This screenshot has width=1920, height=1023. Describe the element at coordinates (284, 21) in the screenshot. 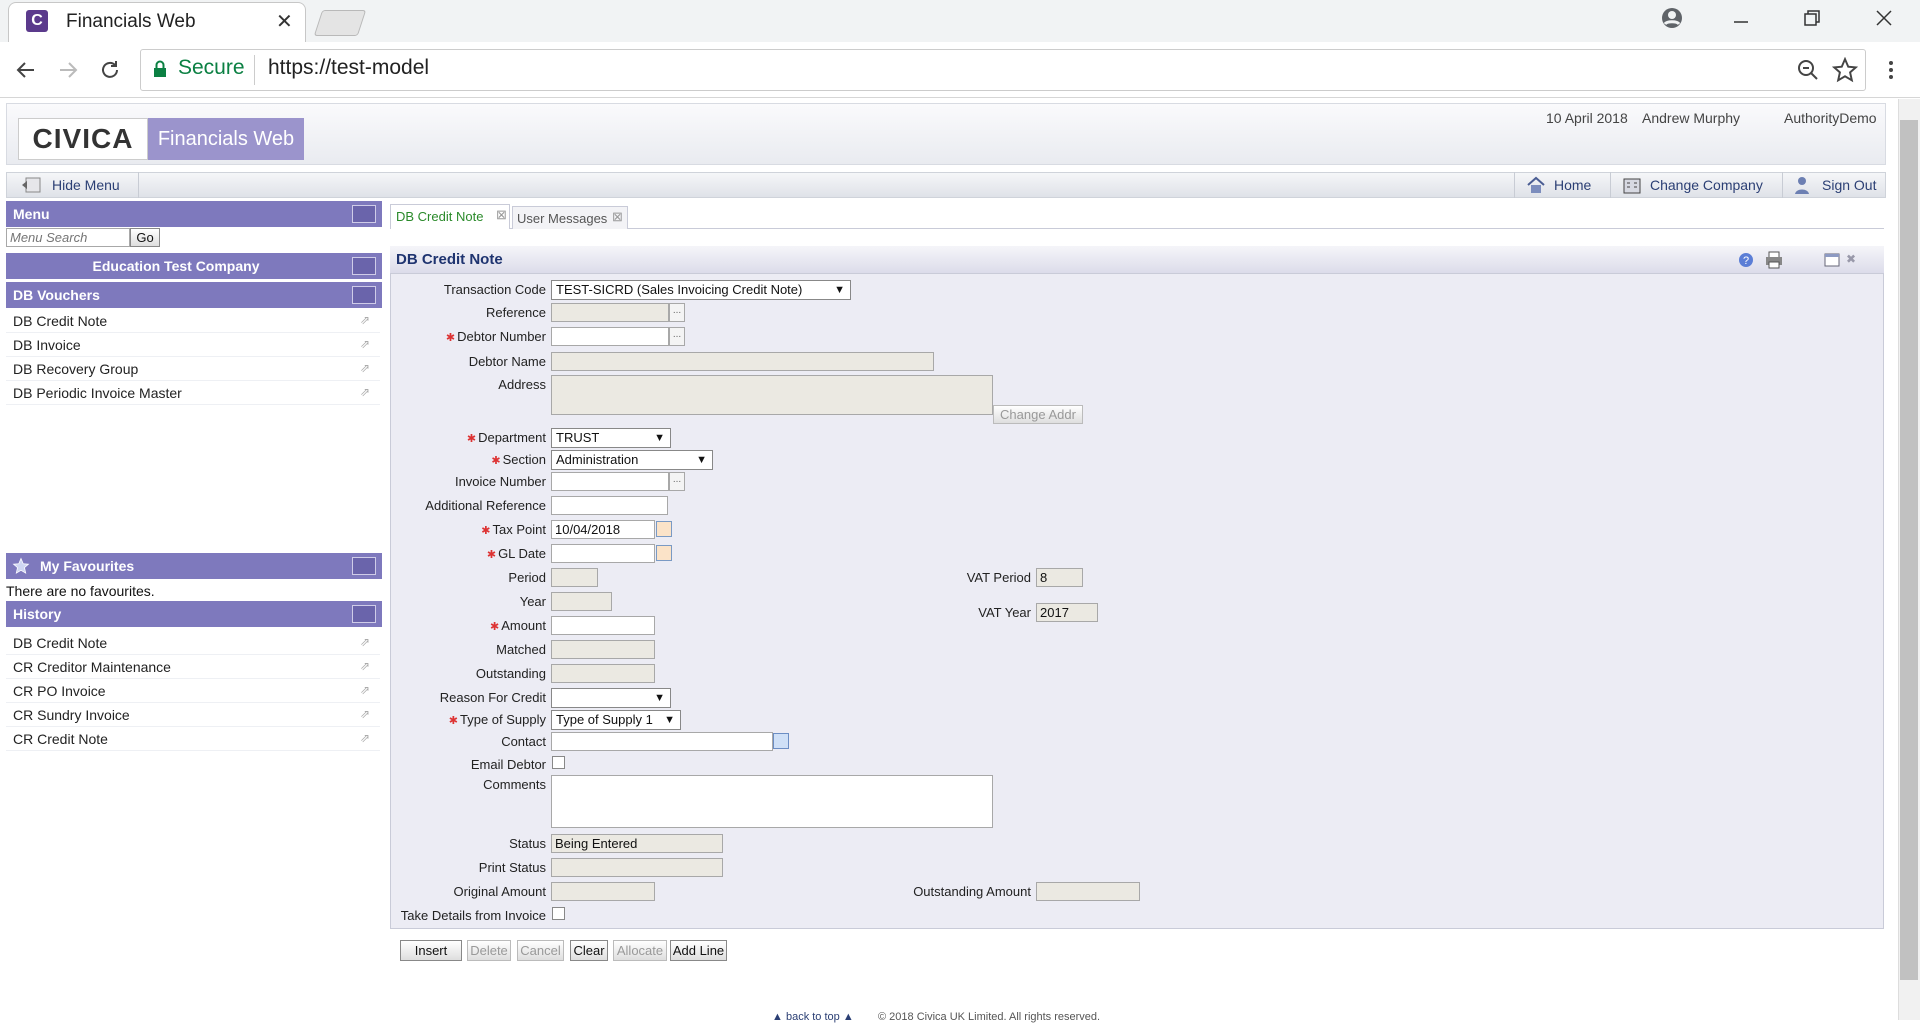

I see `close-tab-icon: ✕` at that location.